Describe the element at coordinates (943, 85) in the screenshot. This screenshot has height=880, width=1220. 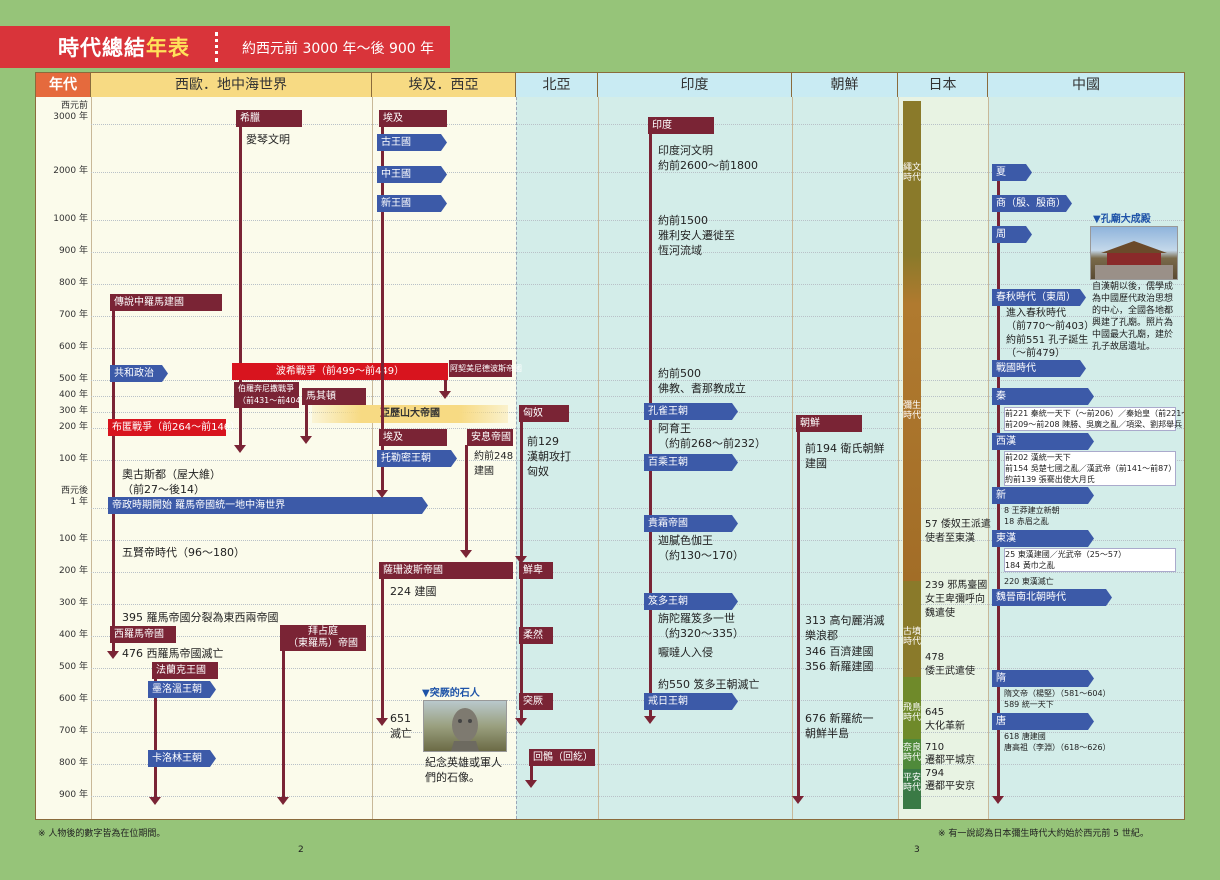
I see `header-japan: 日本` at that location.